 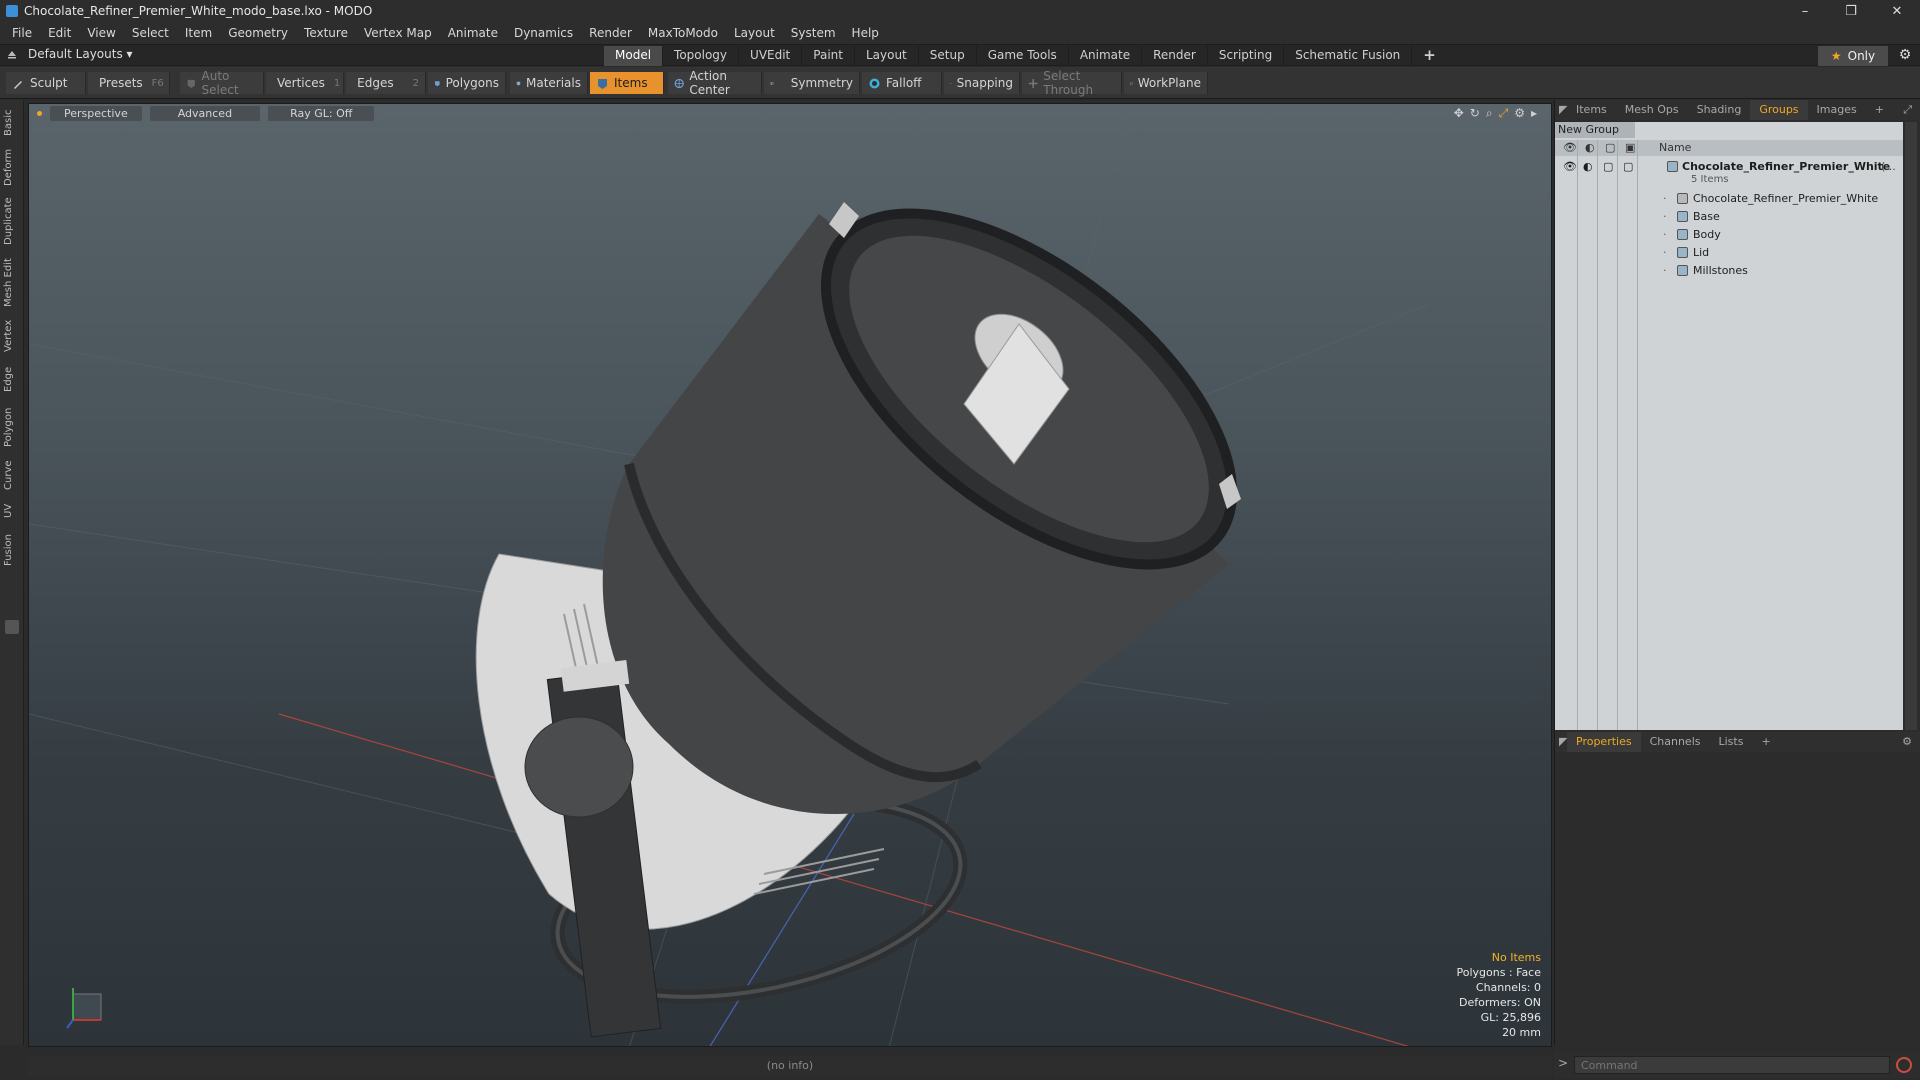 What do you see at coordinates (1429, 56) in the screenshot?
I see `add-tab-icon: +` at bounding box center [1429, 56].